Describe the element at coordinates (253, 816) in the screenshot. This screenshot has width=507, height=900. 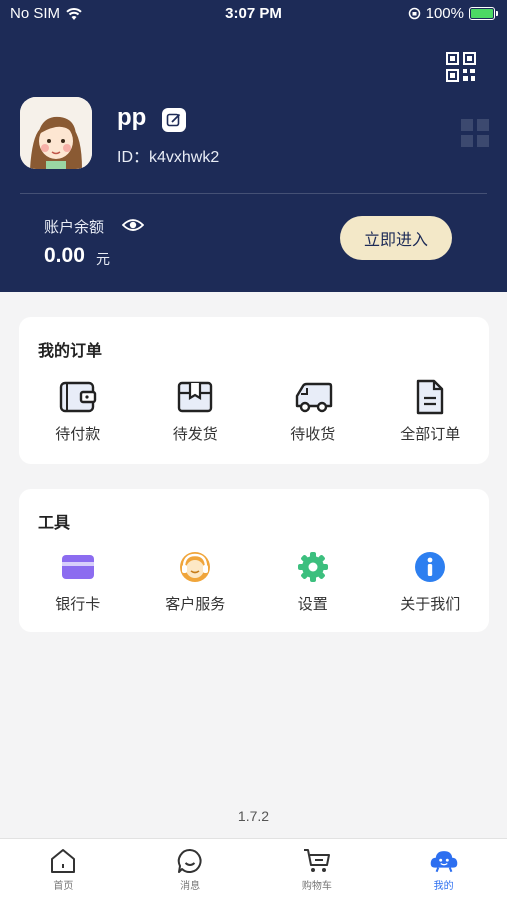
I see `app-version: 1.7.2` at that location.